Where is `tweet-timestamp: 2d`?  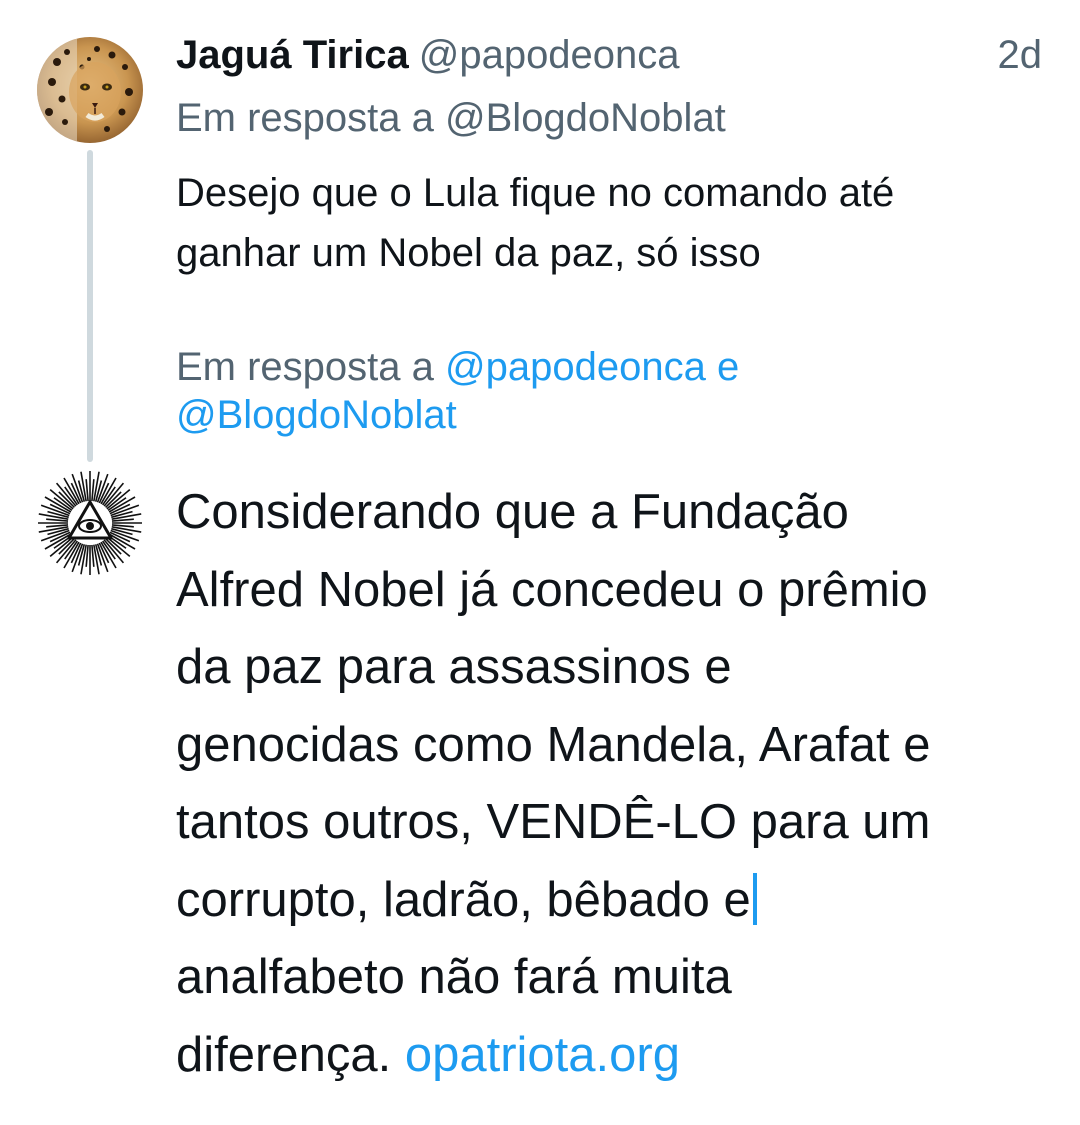 tweet-timestamp: 2d is located at coordinates (1020, 55).